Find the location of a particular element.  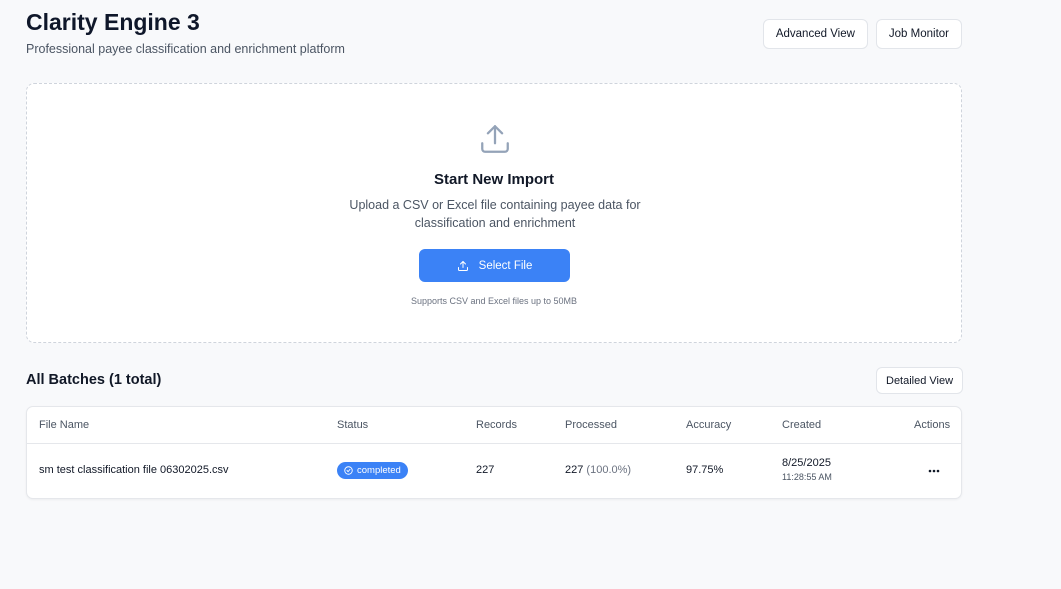

processed-percent: (100.0%) is located at coordinates (609, 470).